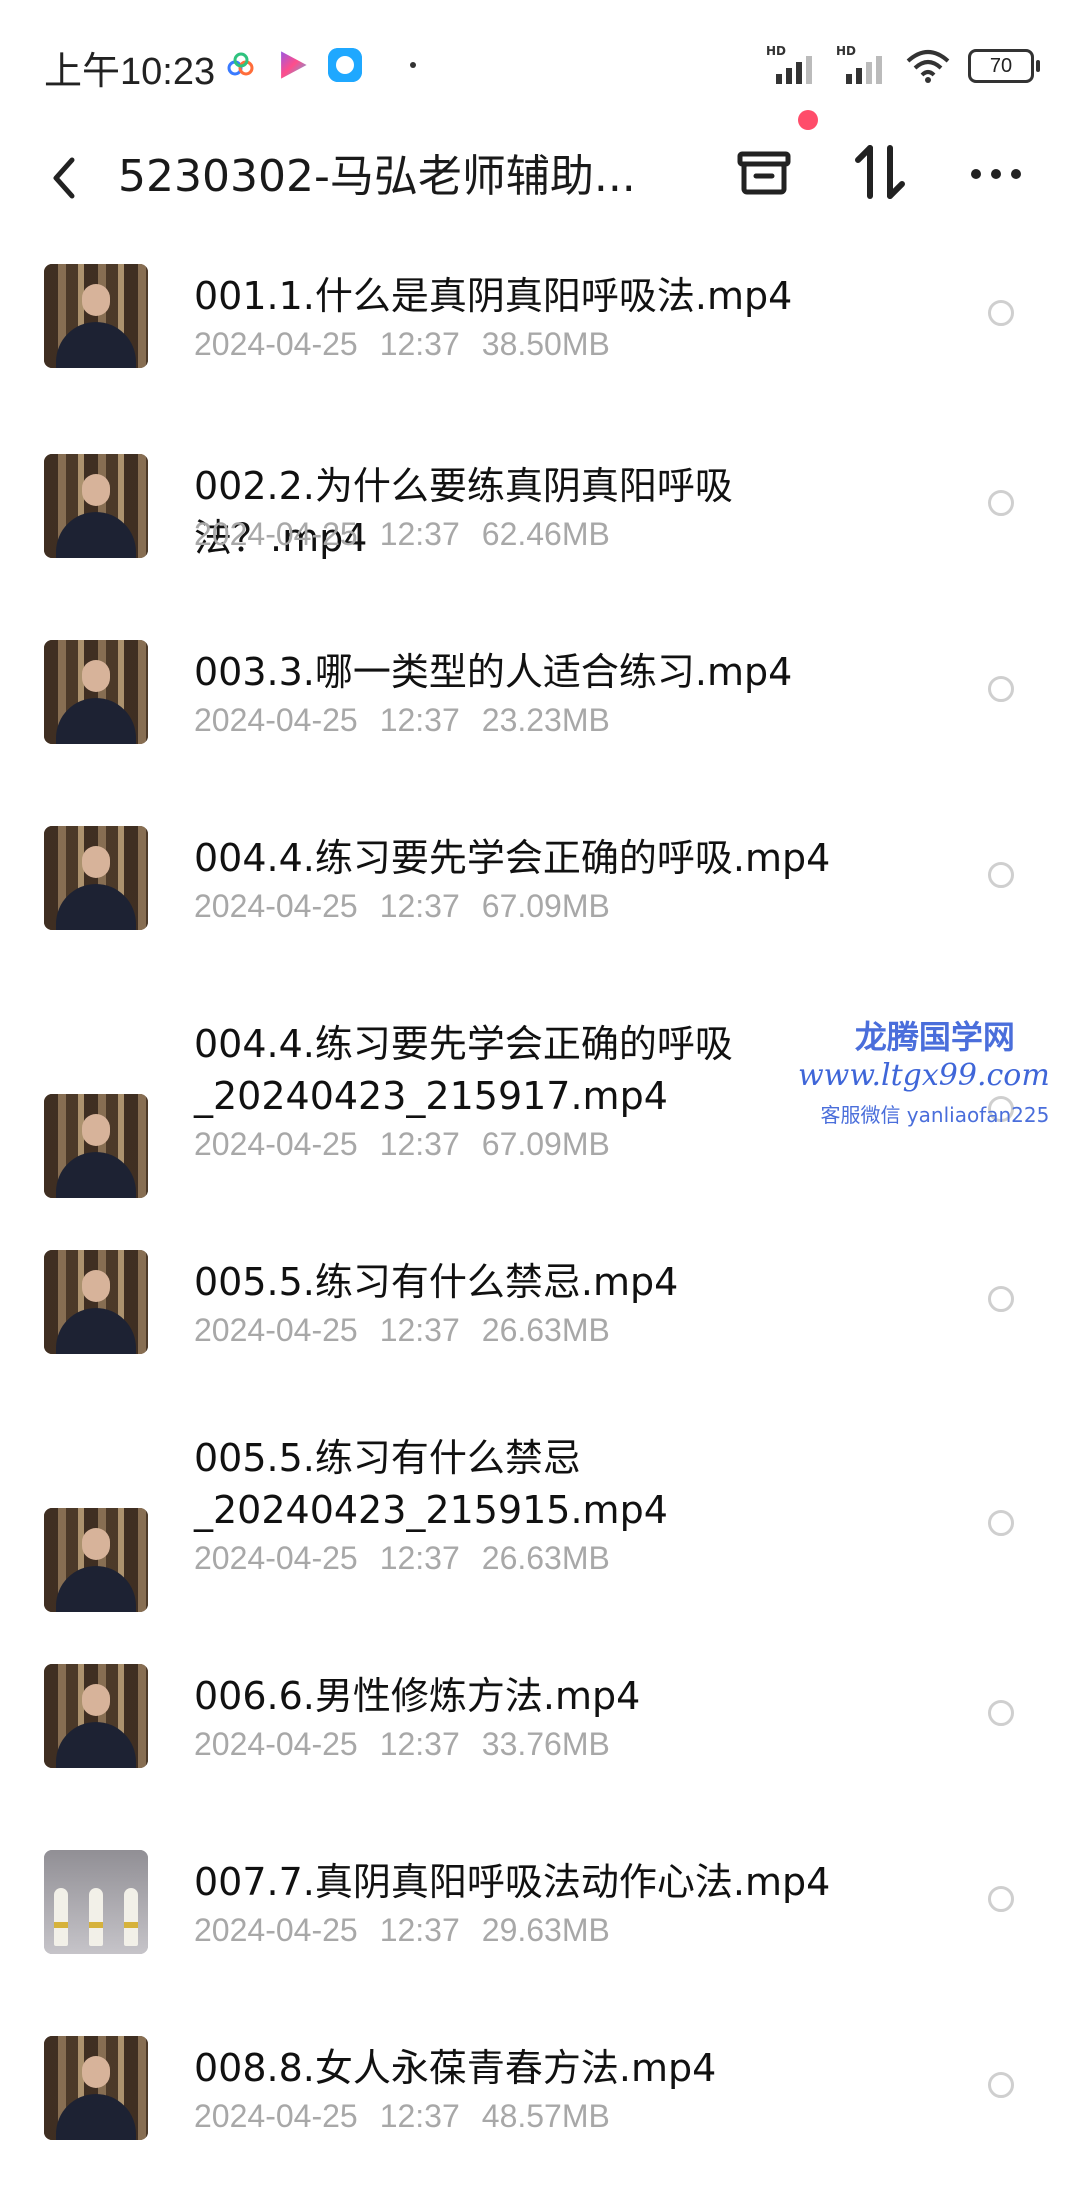  What do you see at coordinates (417, 1696) in the screenshot?
I see `file-name: 006.6.男性修炼方法.mp4` at bounding box center [417, 1696].